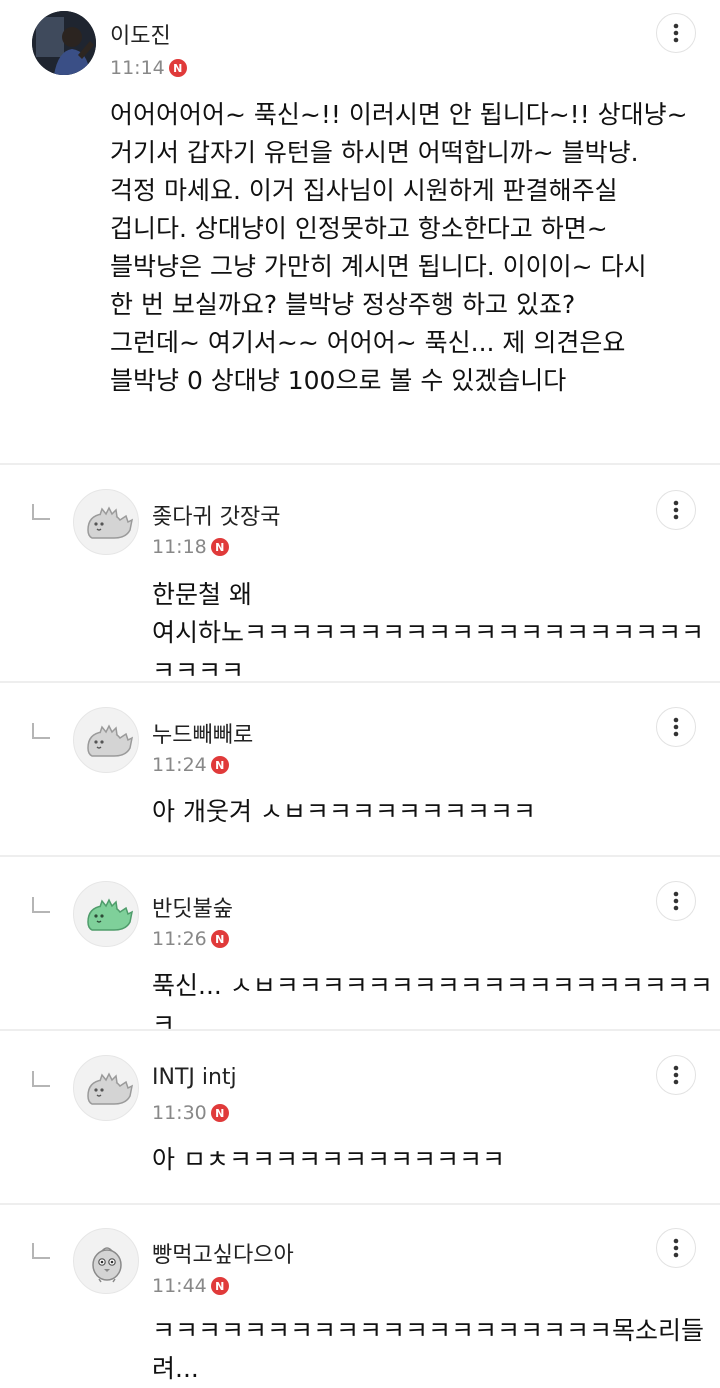  I want to click on comment-meta: 11:18 N, so click(190, 547).